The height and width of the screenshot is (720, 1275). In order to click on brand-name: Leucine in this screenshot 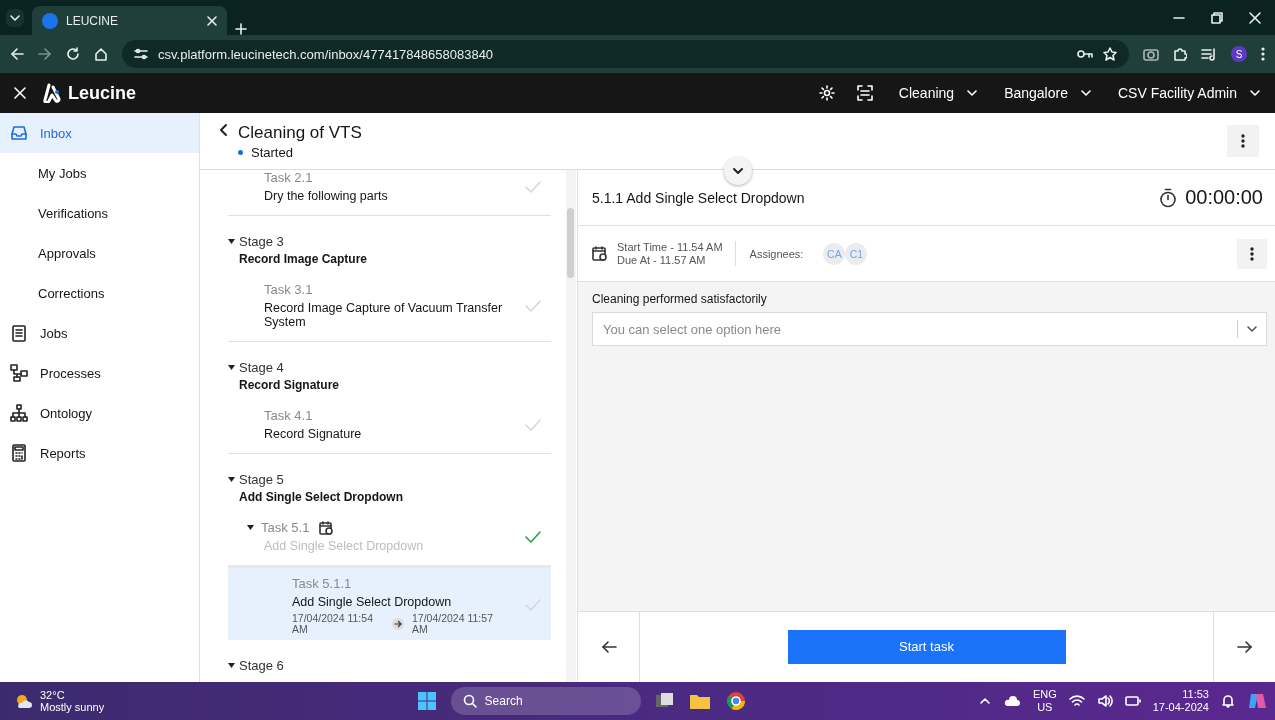, I will do `click(102, 93)`.